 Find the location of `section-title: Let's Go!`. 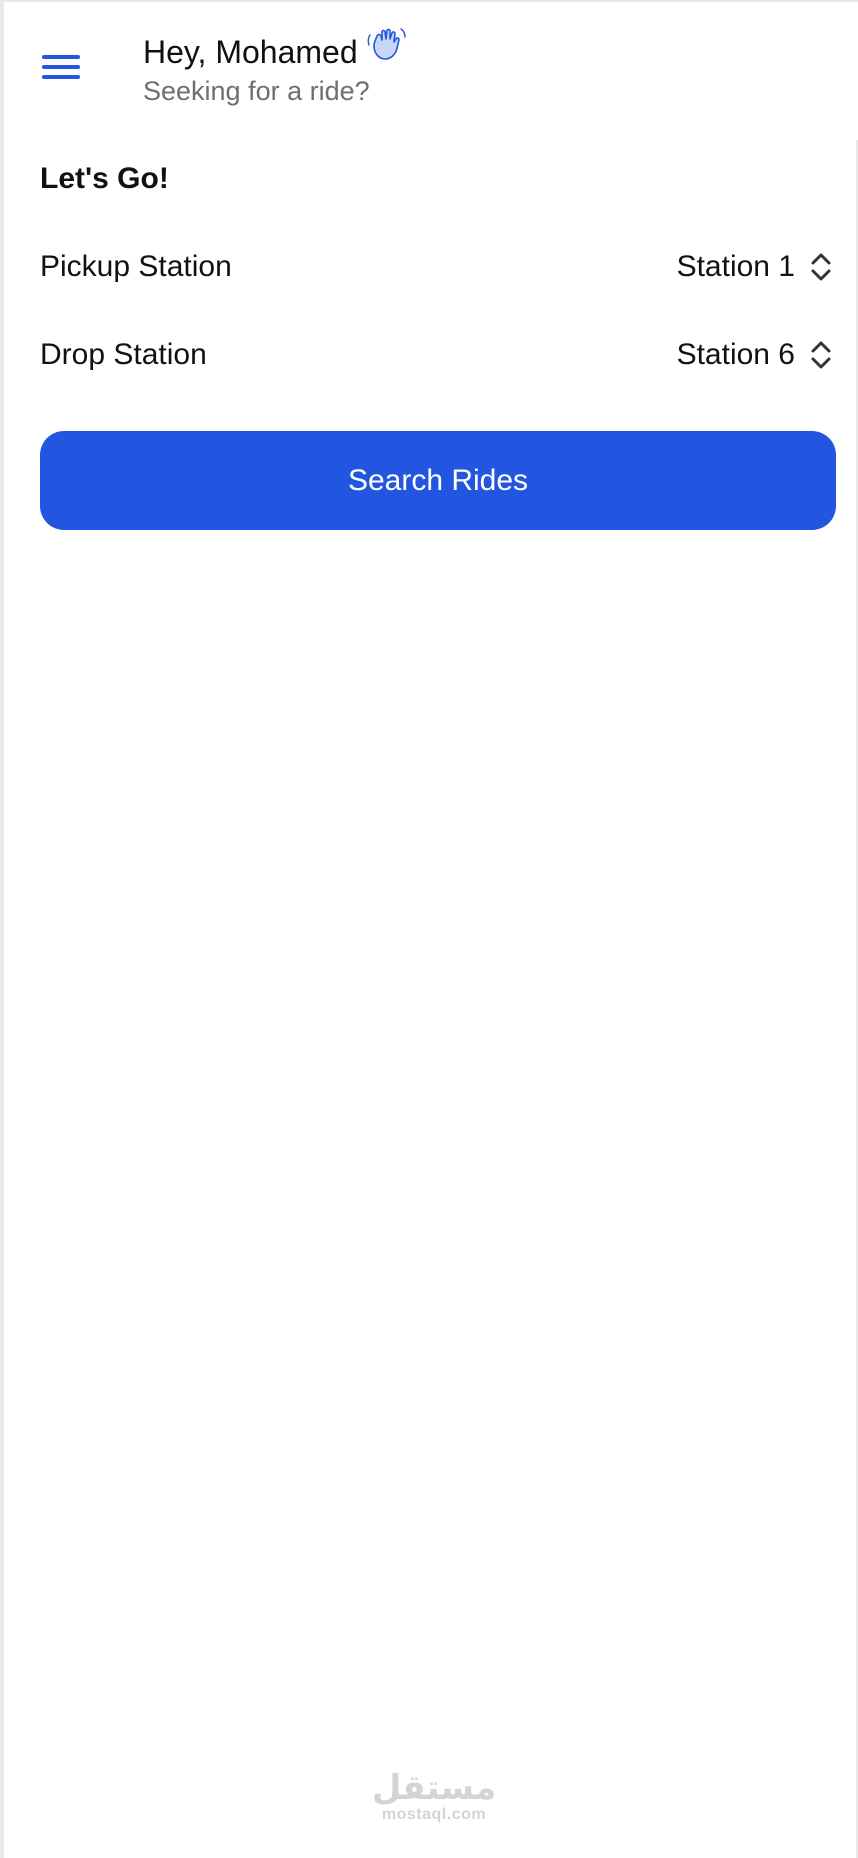

section-title: Let's Go! is located at coordinates (104, 178).